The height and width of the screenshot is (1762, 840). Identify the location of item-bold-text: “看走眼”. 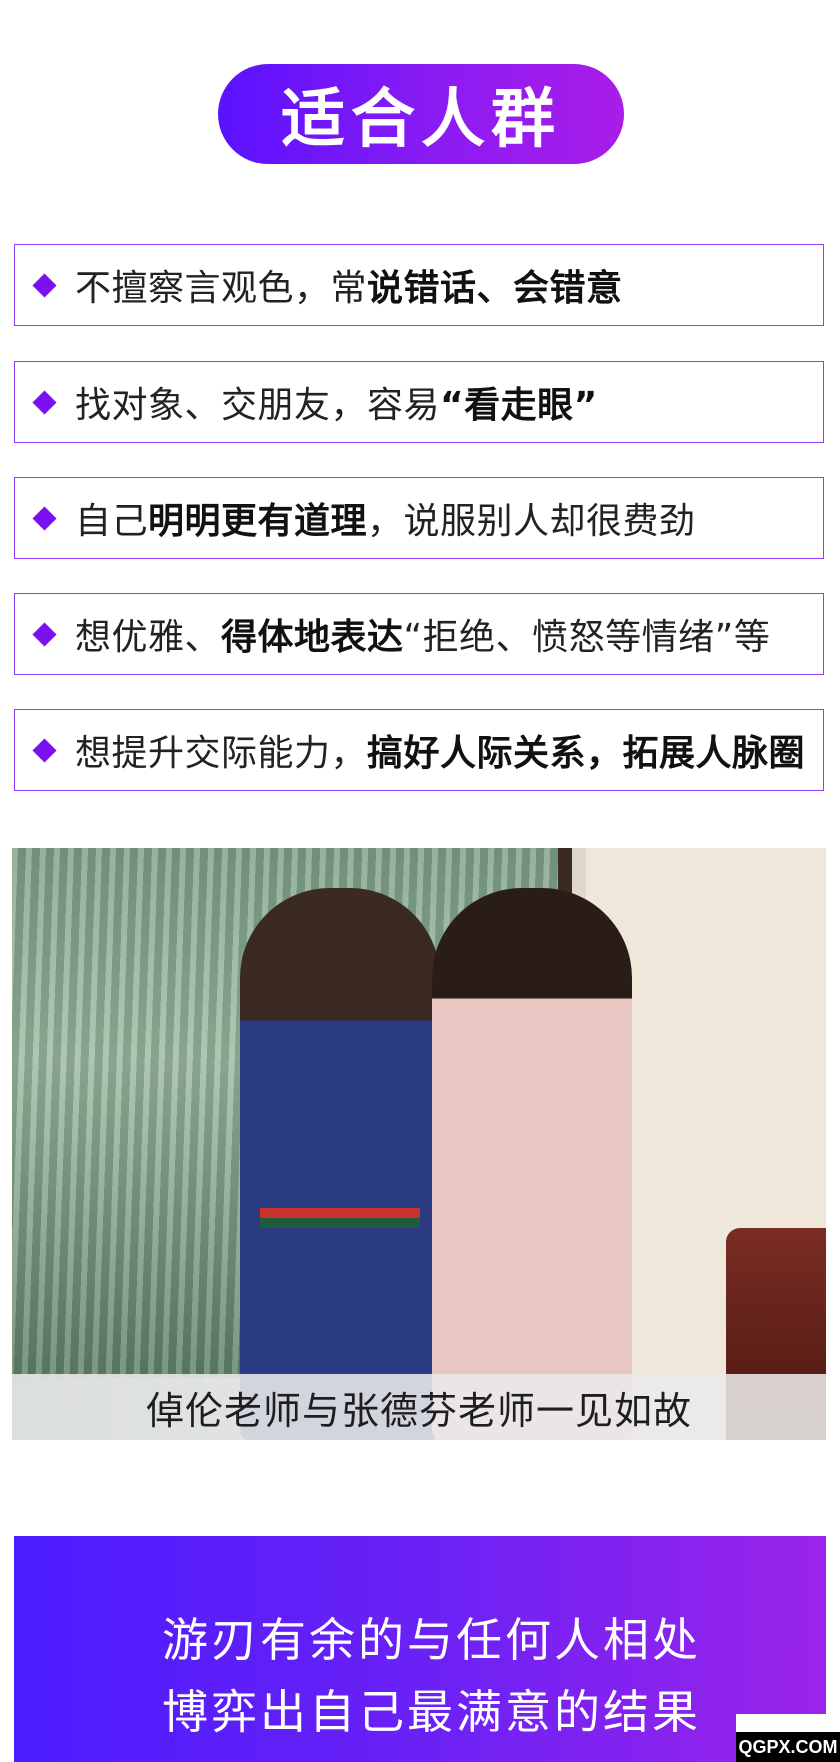
(519, 405).